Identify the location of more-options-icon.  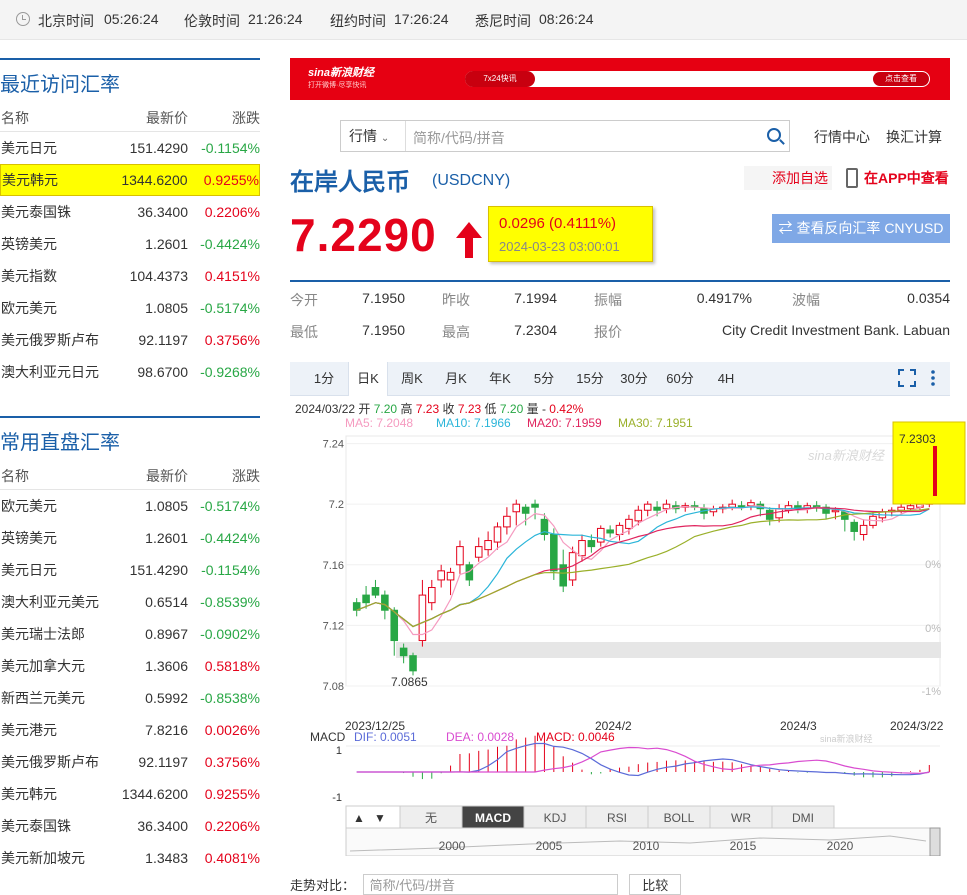
(933, 378).